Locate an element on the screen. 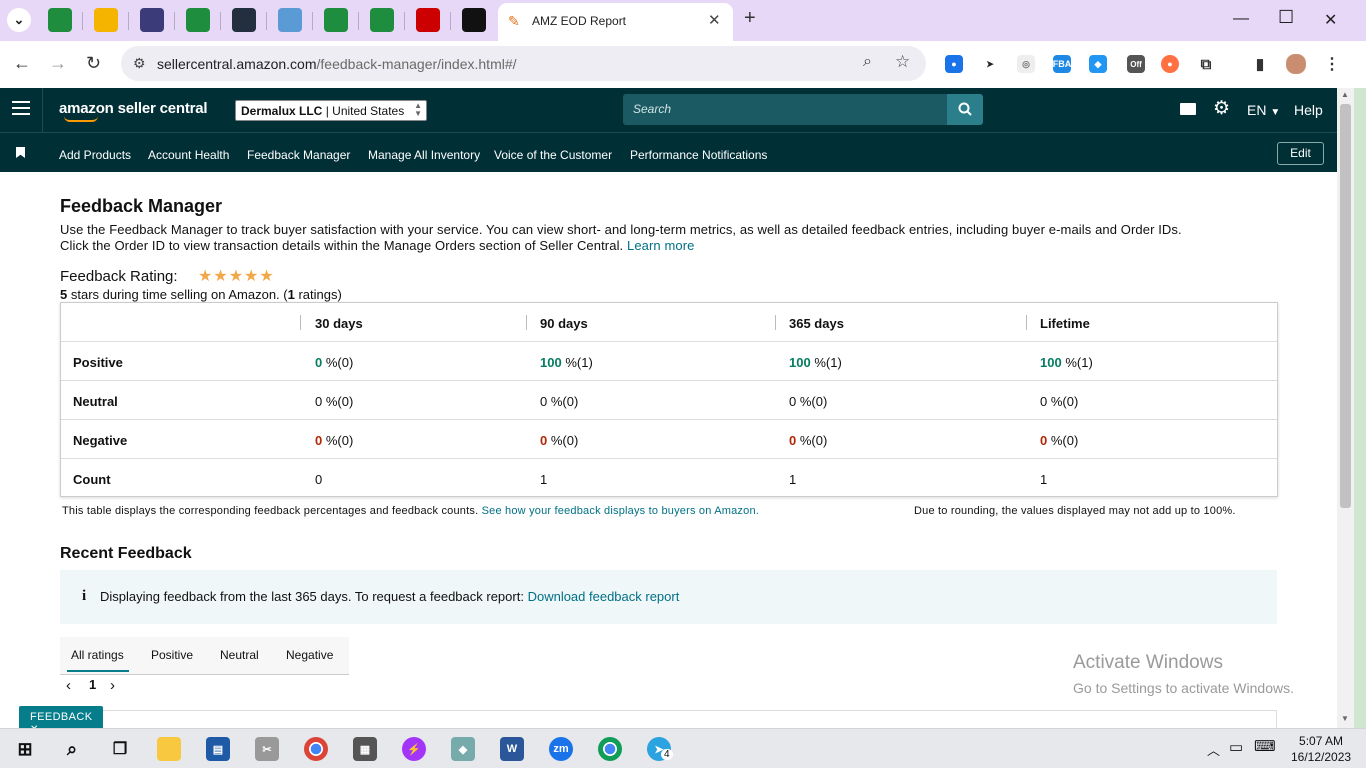  extension-icon: ◆ is located at coordinates (1098, 64).